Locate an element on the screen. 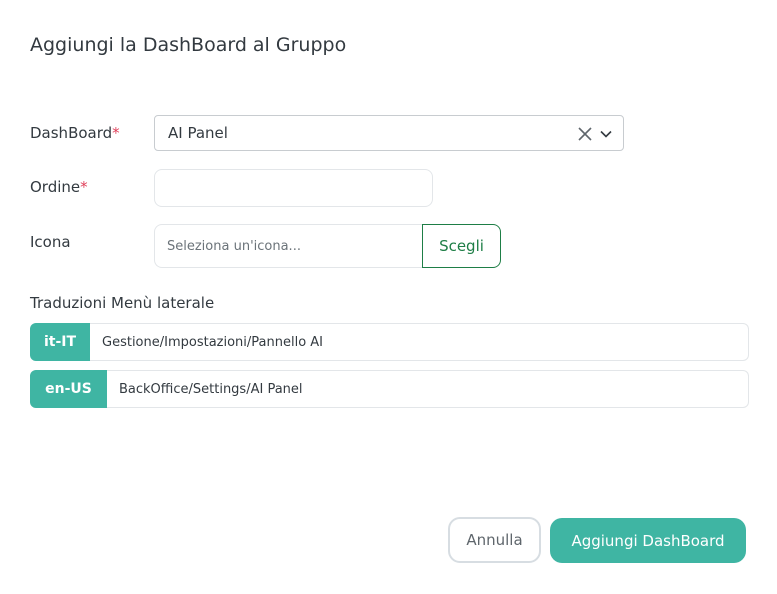 The image size is (777, 594). translation-input-it is located at coordinates (419, 342).